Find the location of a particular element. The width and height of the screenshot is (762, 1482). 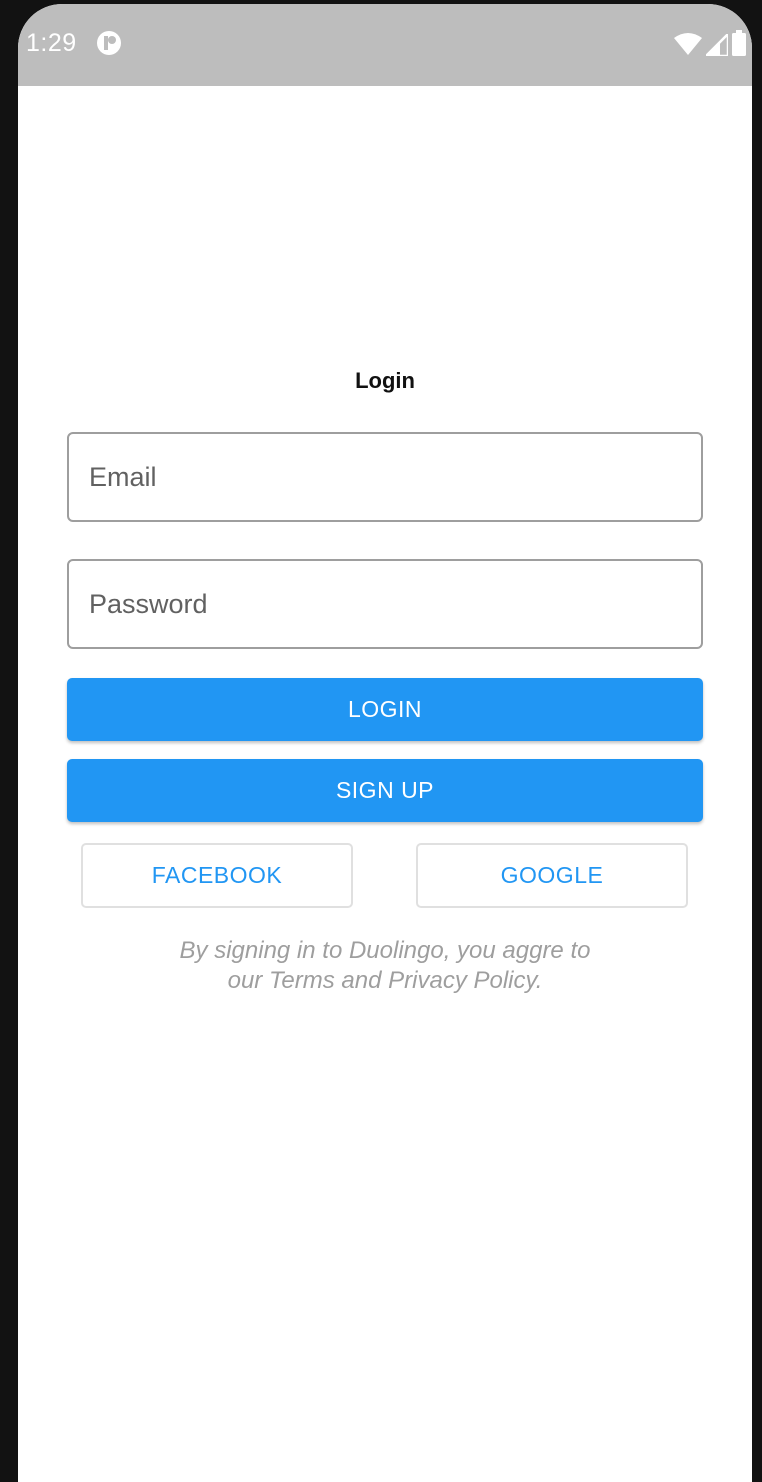

terms-line-1: By signing in to Duolingo, you aggre to is located at coordinates (385, 950).